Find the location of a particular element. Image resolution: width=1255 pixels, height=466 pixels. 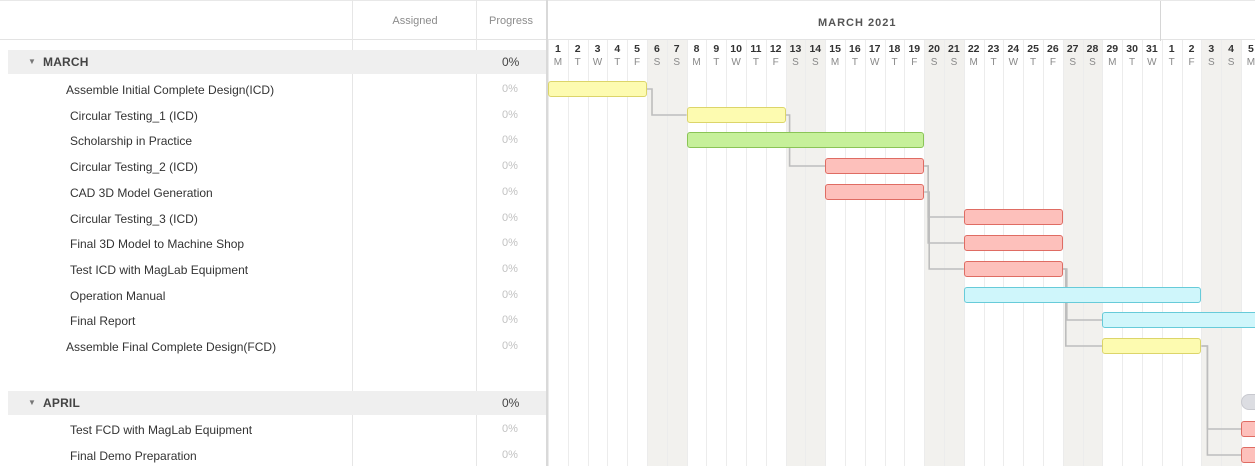

group-label: MARCH is located at coordinates (66, 62).